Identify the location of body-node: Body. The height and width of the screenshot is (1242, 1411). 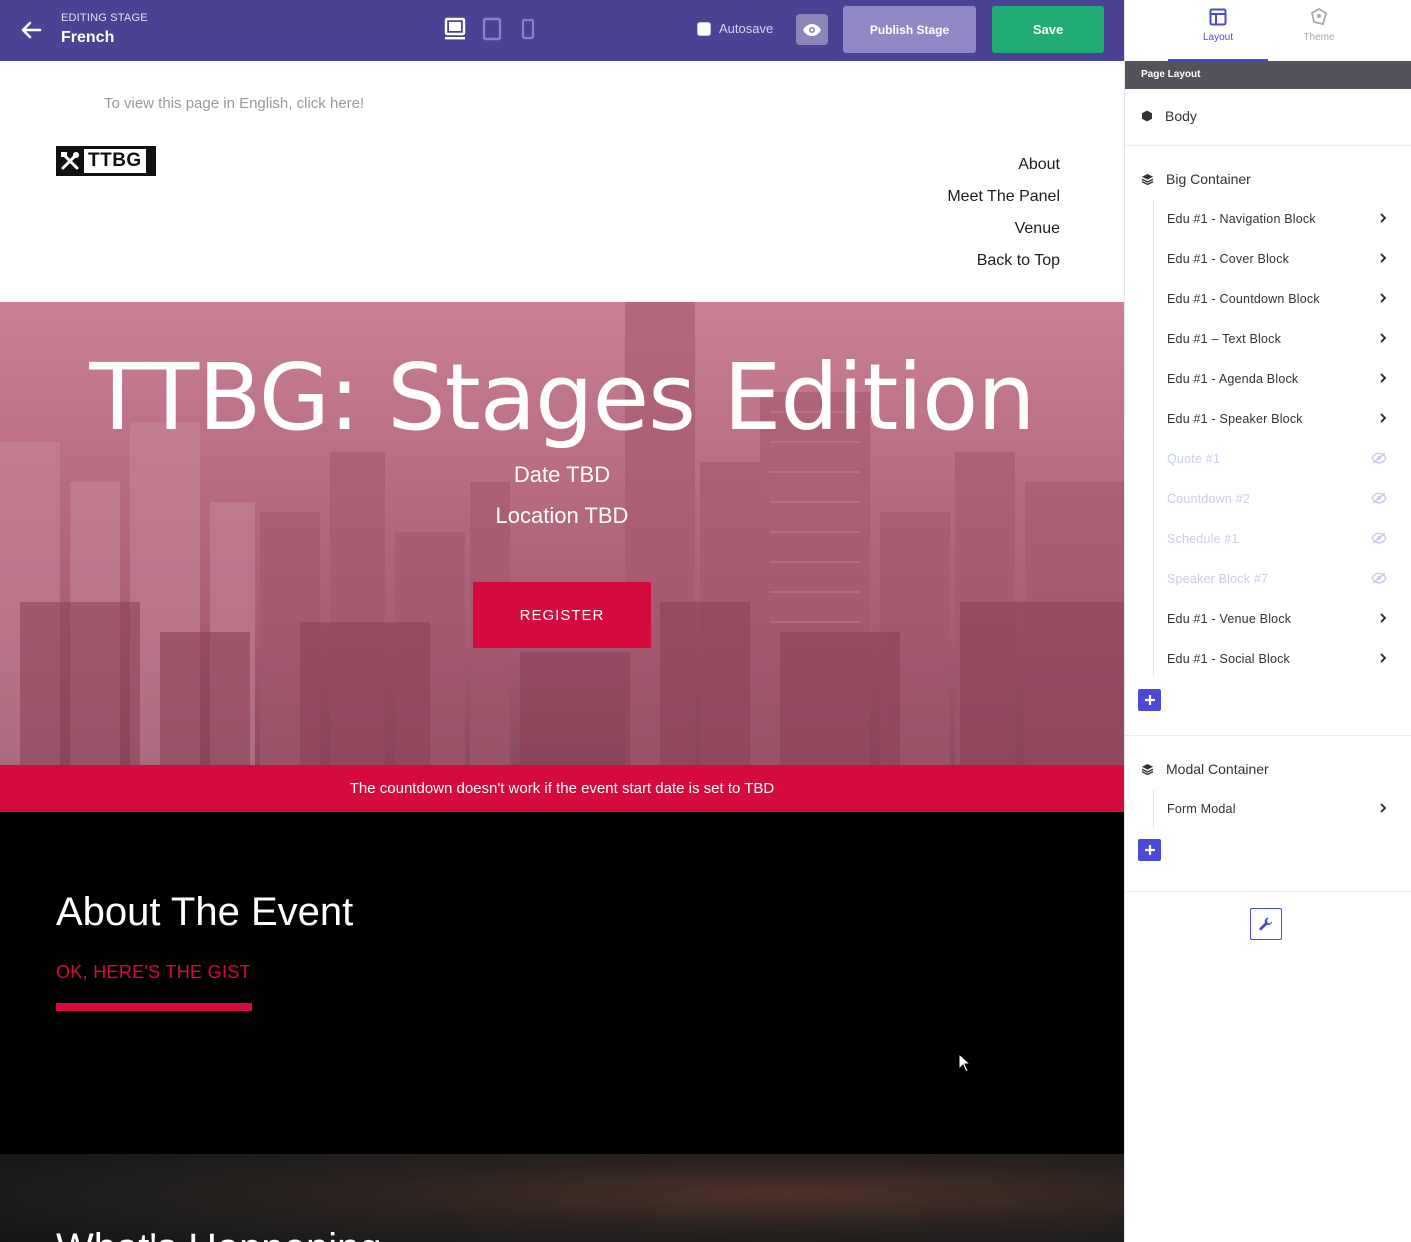
(1169, 116).